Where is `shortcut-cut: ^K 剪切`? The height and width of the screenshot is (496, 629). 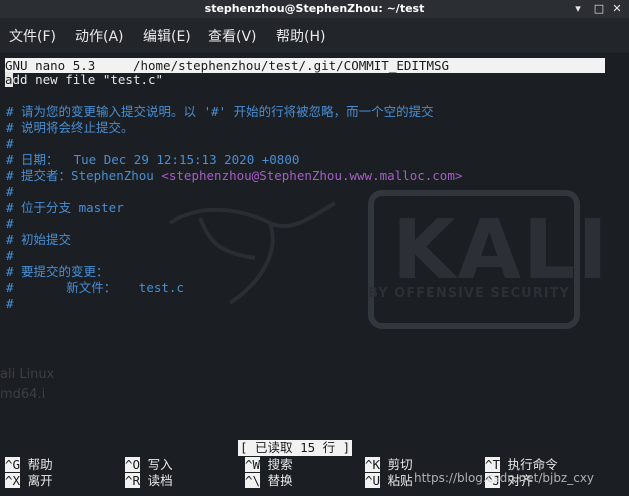 shortcut-cut: ^K 剪切 is located at coordinates (389, 465).